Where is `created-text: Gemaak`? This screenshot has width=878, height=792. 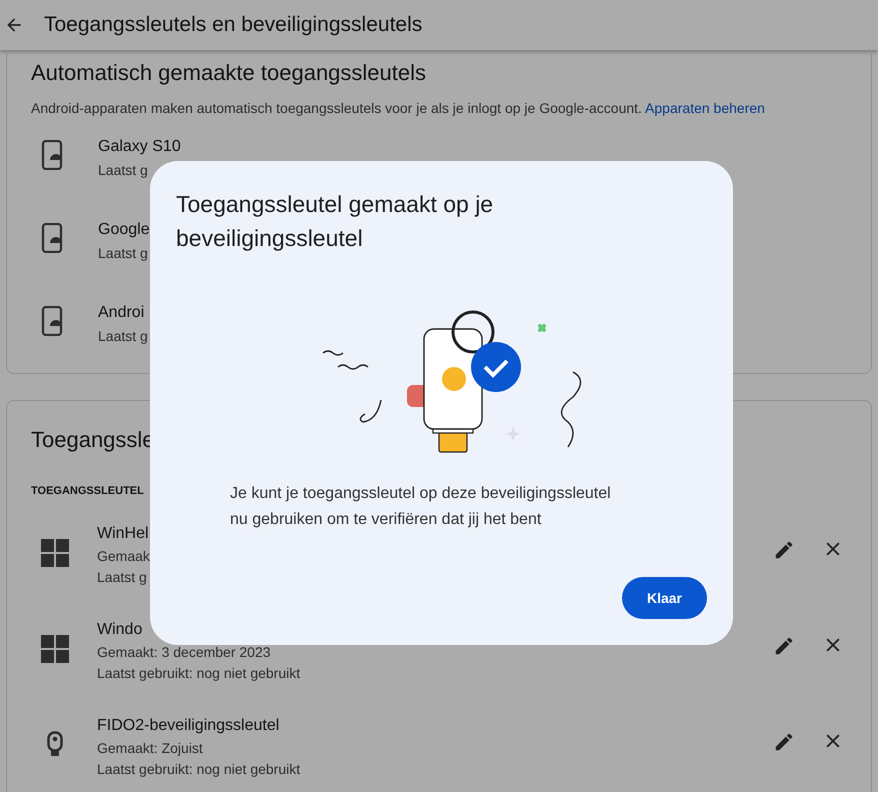
created-text: Gemaak is located at coordinates (123, 556).